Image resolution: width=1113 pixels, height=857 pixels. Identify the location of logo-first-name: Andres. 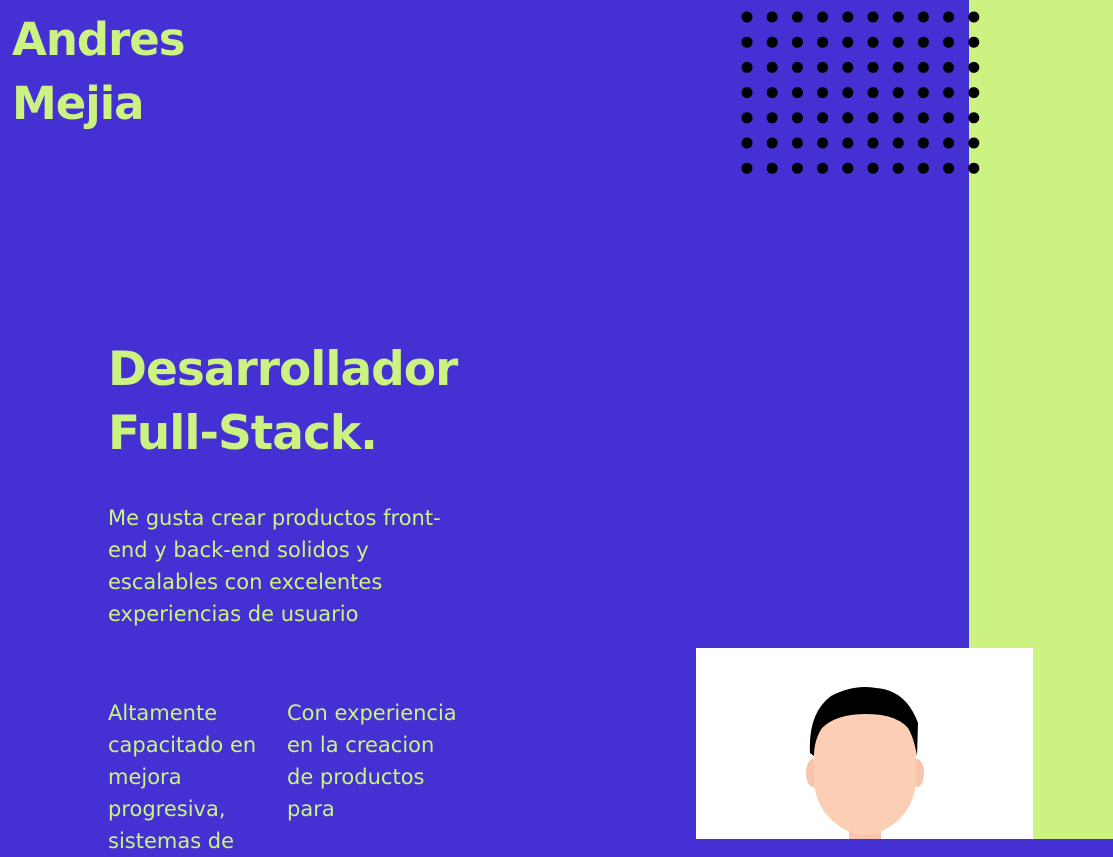
(99, 39).